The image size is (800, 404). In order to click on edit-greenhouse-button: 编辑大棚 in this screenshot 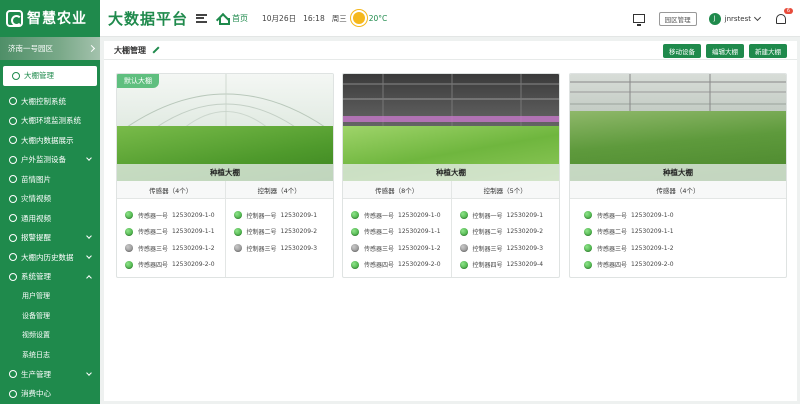, I will do `click(725, 51)`.